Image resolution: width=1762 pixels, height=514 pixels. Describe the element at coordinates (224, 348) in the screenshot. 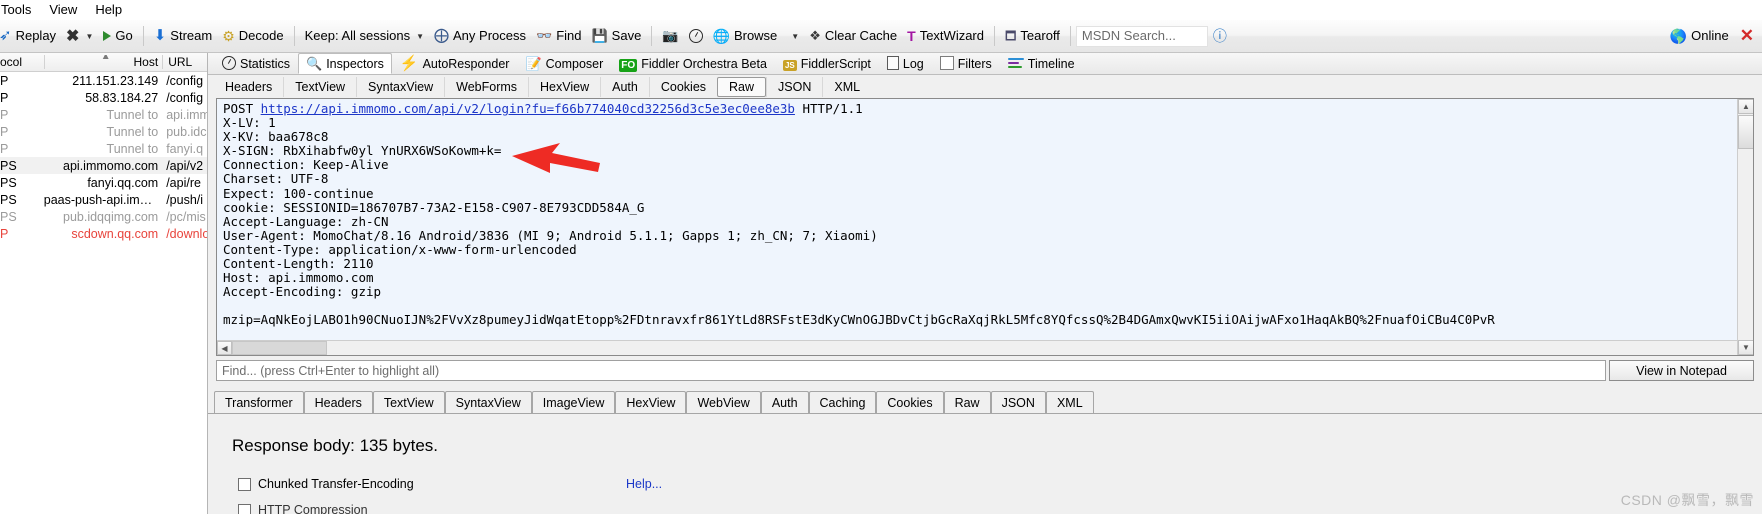

I see `scroll-left-icon: ◀` at that location.